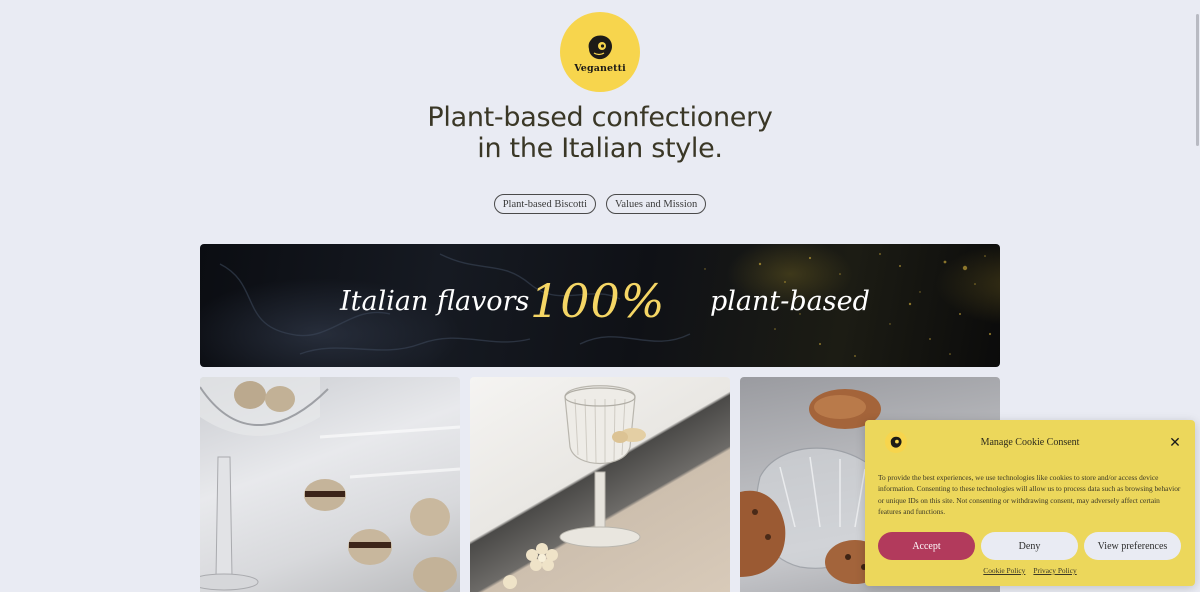 The image size is (1200, 592). I want to click on cookie-dialog-actions: Accept Deny View preferences, so click(1029, 546).